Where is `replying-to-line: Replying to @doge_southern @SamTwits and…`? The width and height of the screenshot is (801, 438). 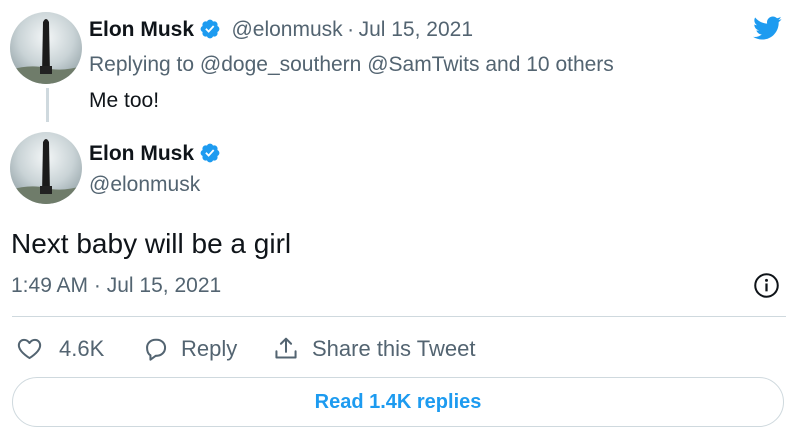 replying-to-line: Replying to @doge_southern @SamTwits and… is located at coordinates (351, 65).